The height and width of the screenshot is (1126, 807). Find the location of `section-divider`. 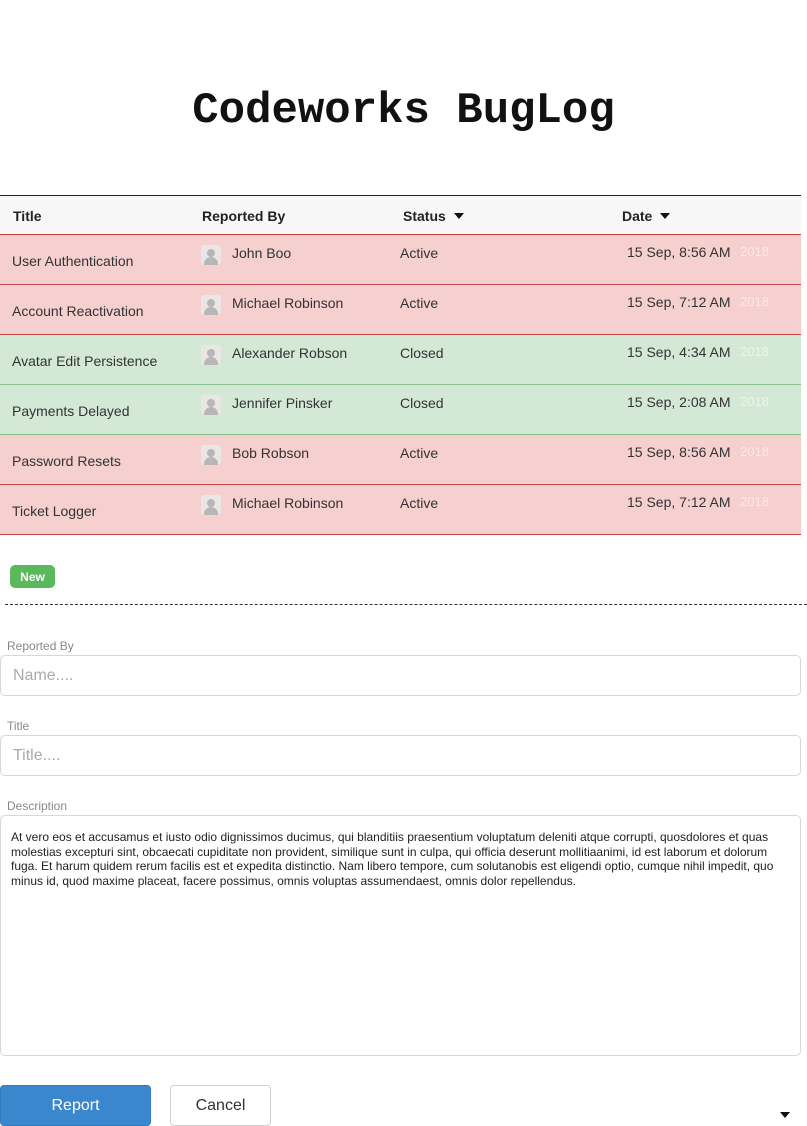

section-divider is located at coordinates (406, 604).